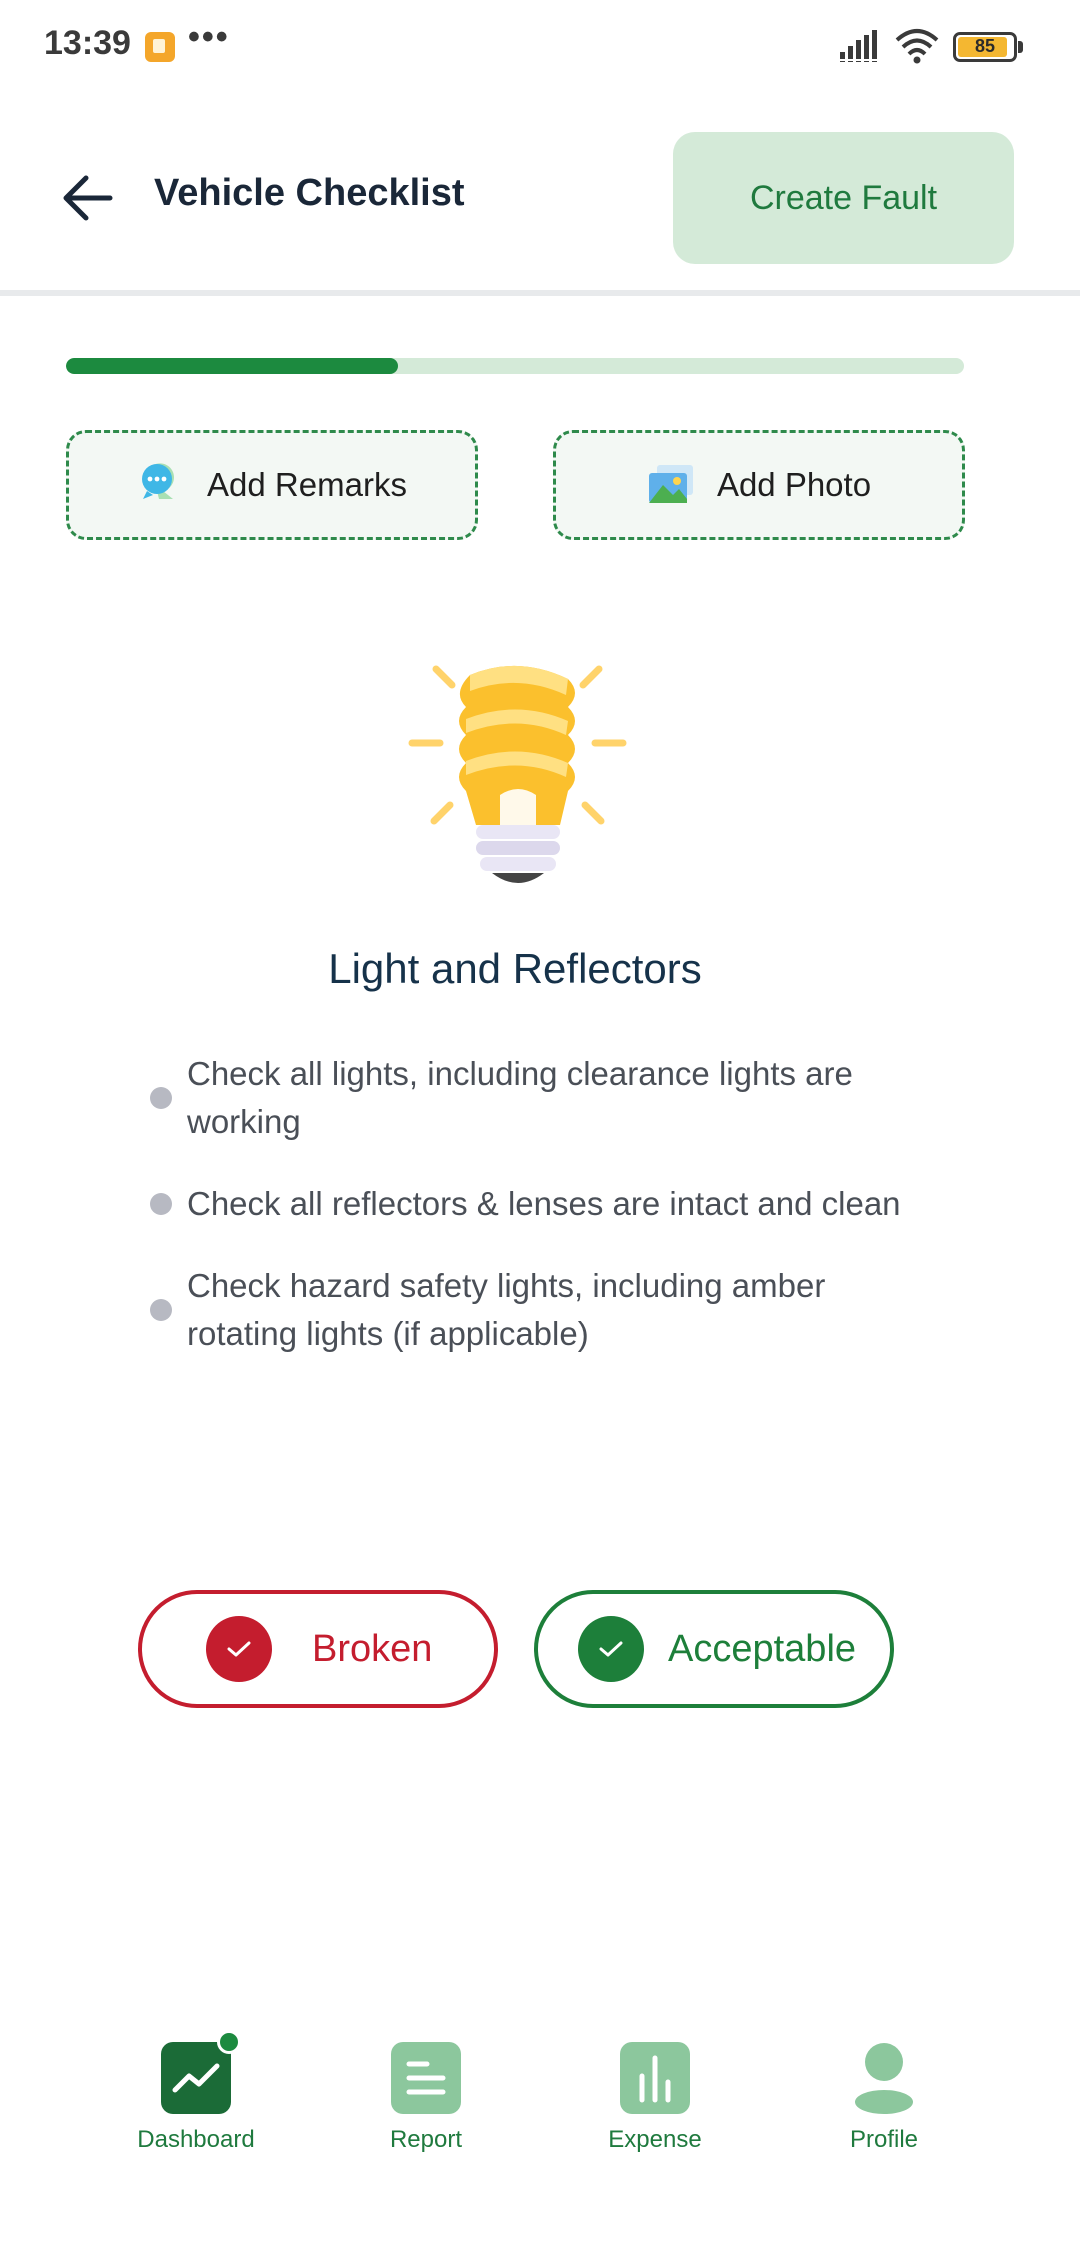 This screenshot has height=2246, width=1080. Describe the element at coordinates (232, 366) in the screenshot. I see `progress-fill` at that location.